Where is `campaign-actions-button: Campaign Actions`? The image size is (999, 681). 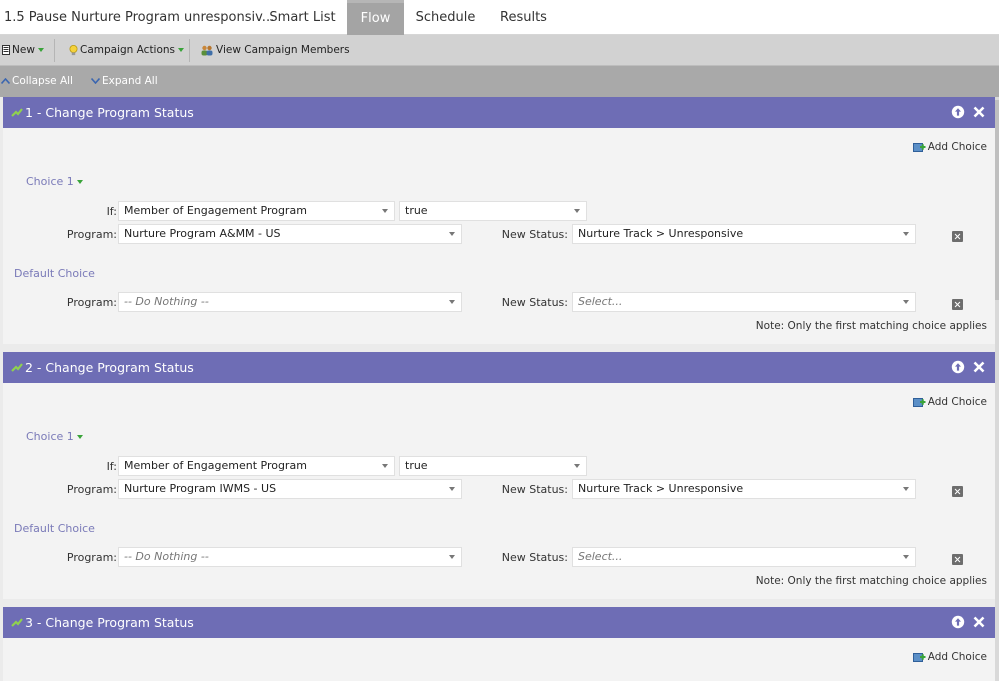 campaign-actions-button: Campaign Actions is located at coordinates (127, 50).